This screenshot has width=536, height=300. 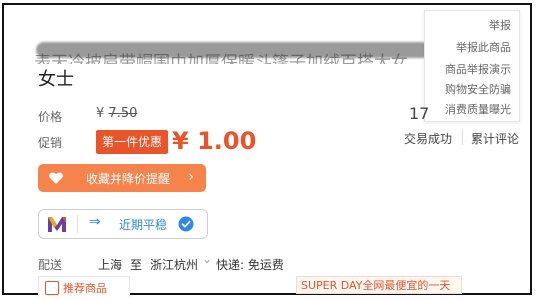 I want to click on price-trend-pill: ⇒ 近期平稳, so click(x=123, y=224).